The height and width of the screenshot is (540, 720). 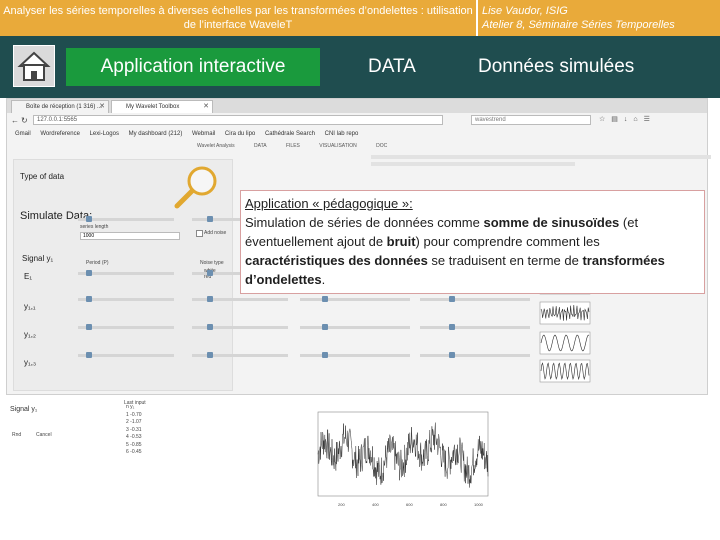 What do you see at coordinates (130, 407) in the screenshot?
I see `table-header: n y₁` at bounding box center [130, 407].